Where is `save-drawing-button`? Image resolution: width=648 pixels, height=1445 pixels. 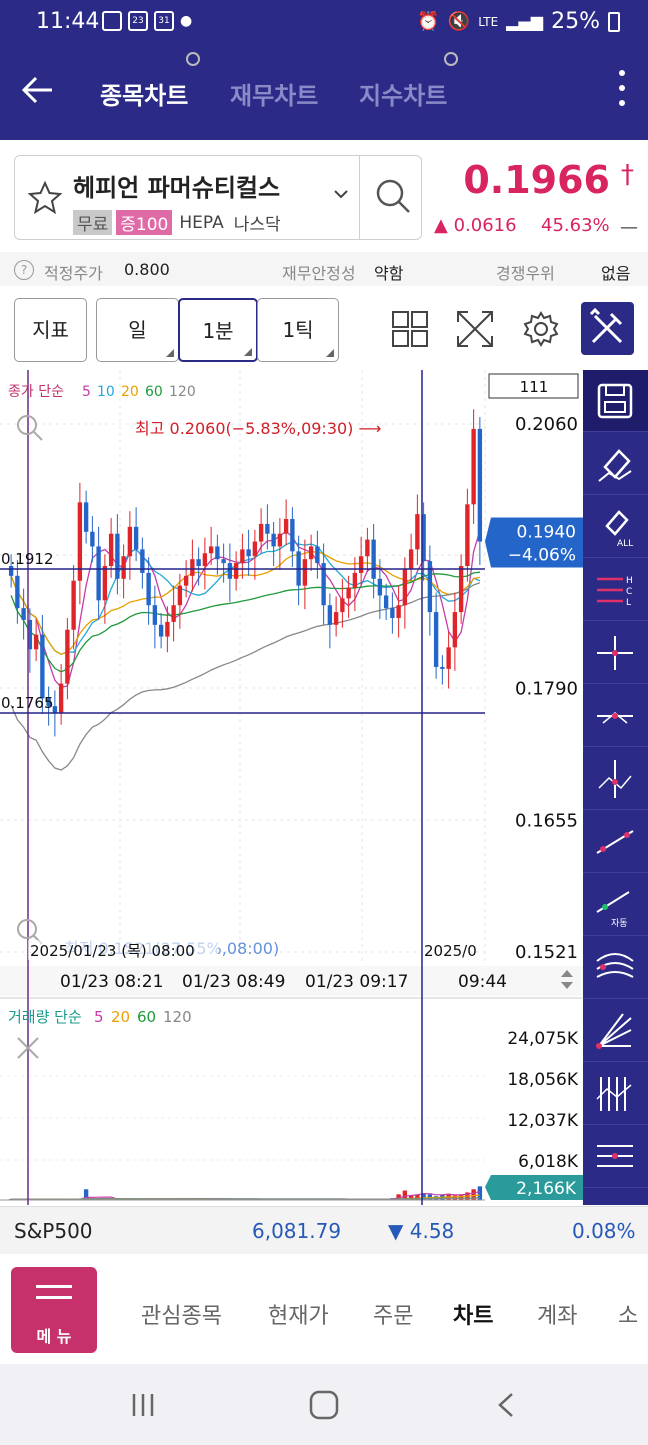 save-drawing-button is located at coordinates (615, 401).